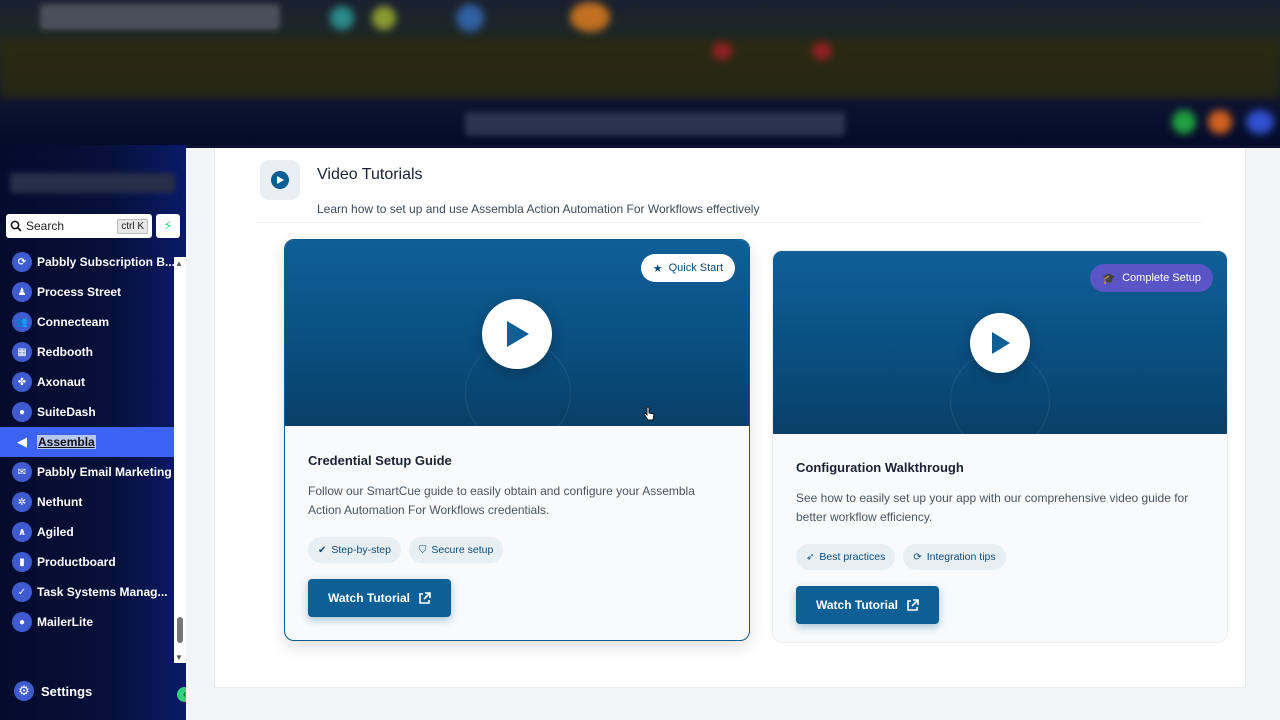 This screenshot has height=720, width=1280. What do you see at coordinates (76, 562) in the screenshot?
I see `sidebar-item-label: Productboard` at bounding box center [76, 562].